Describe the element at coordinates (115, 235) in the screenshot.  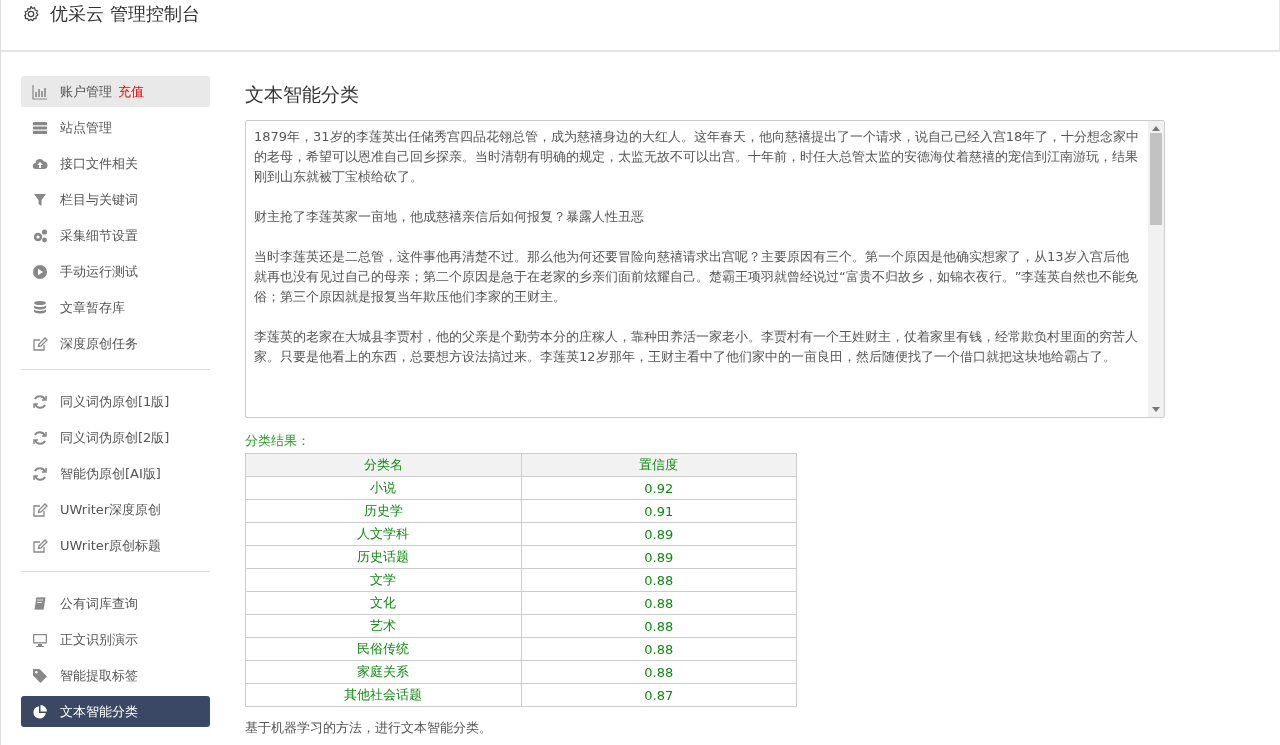
I see `sidebar-item: 采集细节设置` at that location.